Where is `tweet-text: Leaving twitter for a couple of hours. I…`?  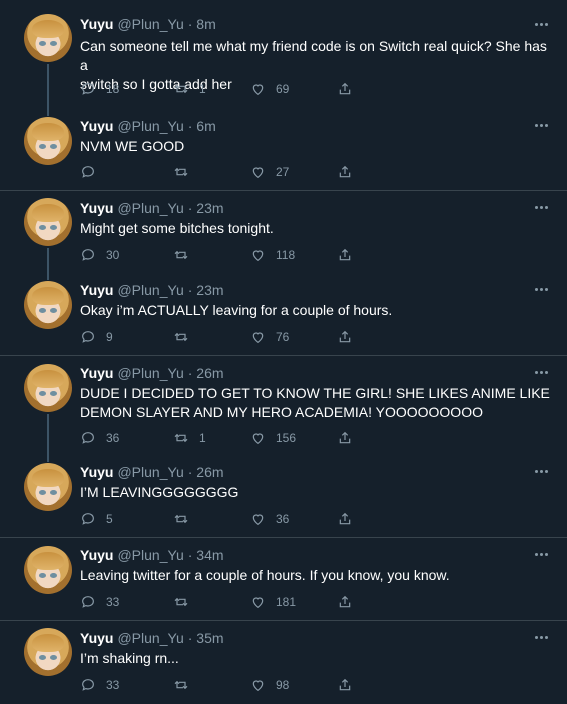
tweet-text: Leaving twitter for a couple of hours. I… is located at coordinates (265, 575).